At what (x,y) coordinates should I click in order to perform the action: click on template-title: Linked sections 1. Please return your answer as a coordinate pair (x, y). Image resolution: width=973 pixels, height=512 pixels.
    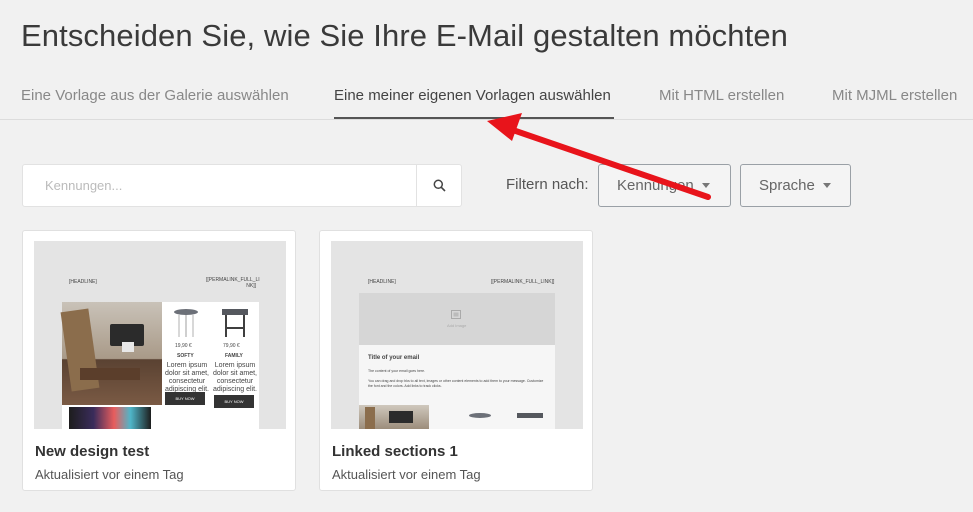
    Looking at the image, I should click on (395, 451).